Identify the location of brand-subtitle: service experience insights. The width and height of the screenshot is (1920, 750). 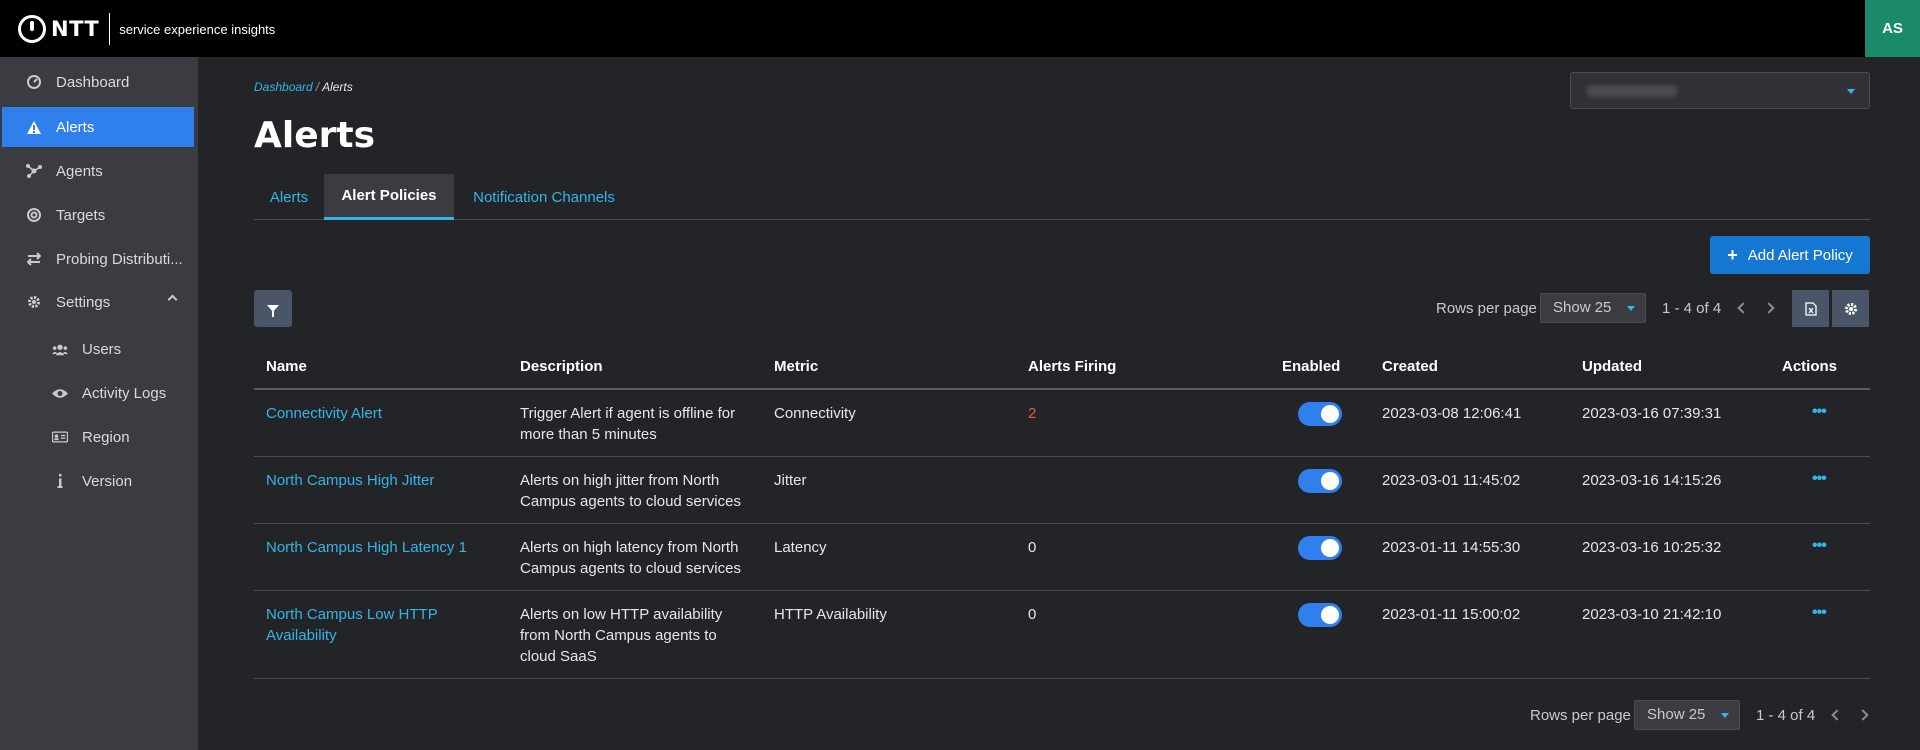
(197, 29).